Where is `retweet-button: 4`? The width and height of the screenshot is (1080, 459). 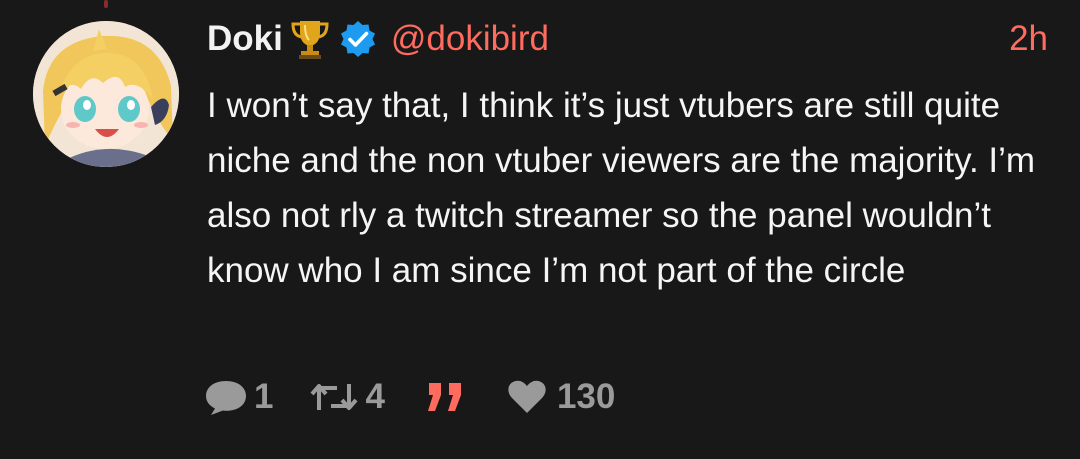 retweet-button: 4 is located at coordinates (347, 397).